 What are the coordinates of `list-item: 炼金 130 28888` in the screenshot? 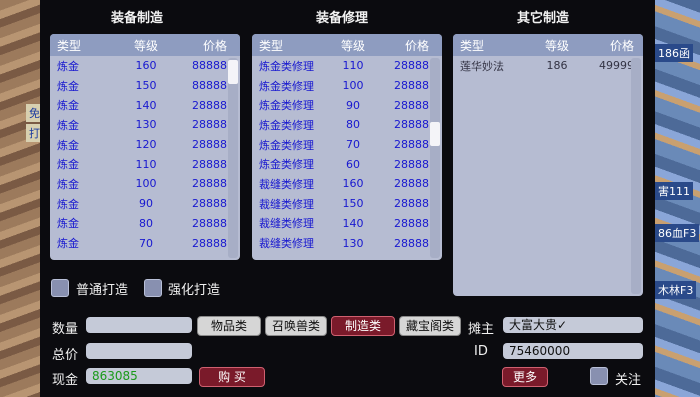 It's located at (145, 125).